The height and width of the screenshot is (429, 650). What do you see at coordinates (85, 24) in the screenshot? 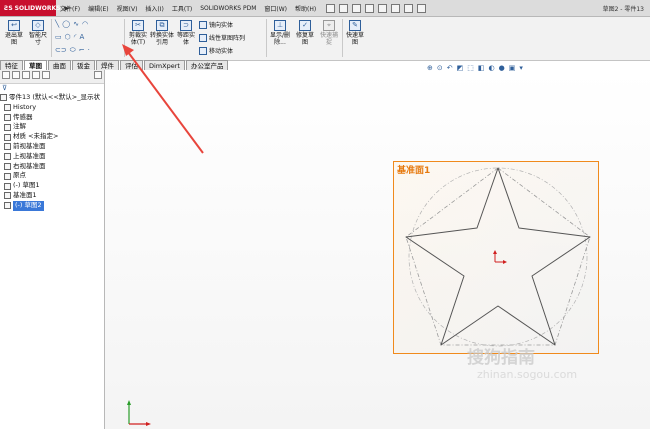
I see `arc-icon: ◠` at bounding box center [85, 24].